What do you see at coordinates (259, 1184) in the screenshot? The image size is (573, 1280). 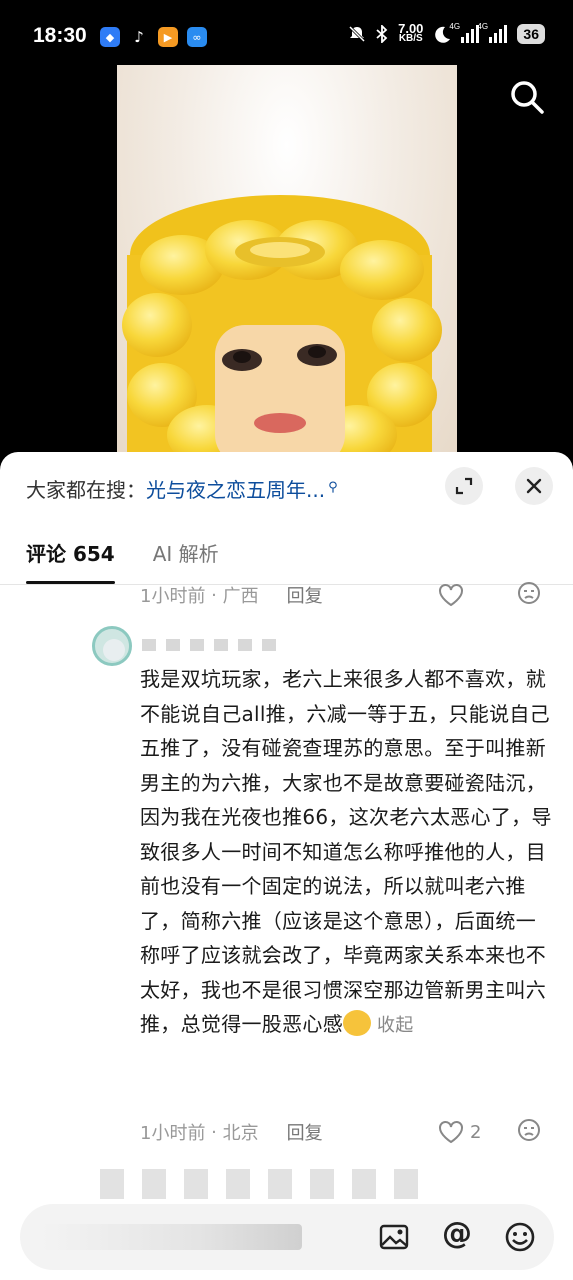 I see `next-comment-blurred` at bounding box center [259, 1184].